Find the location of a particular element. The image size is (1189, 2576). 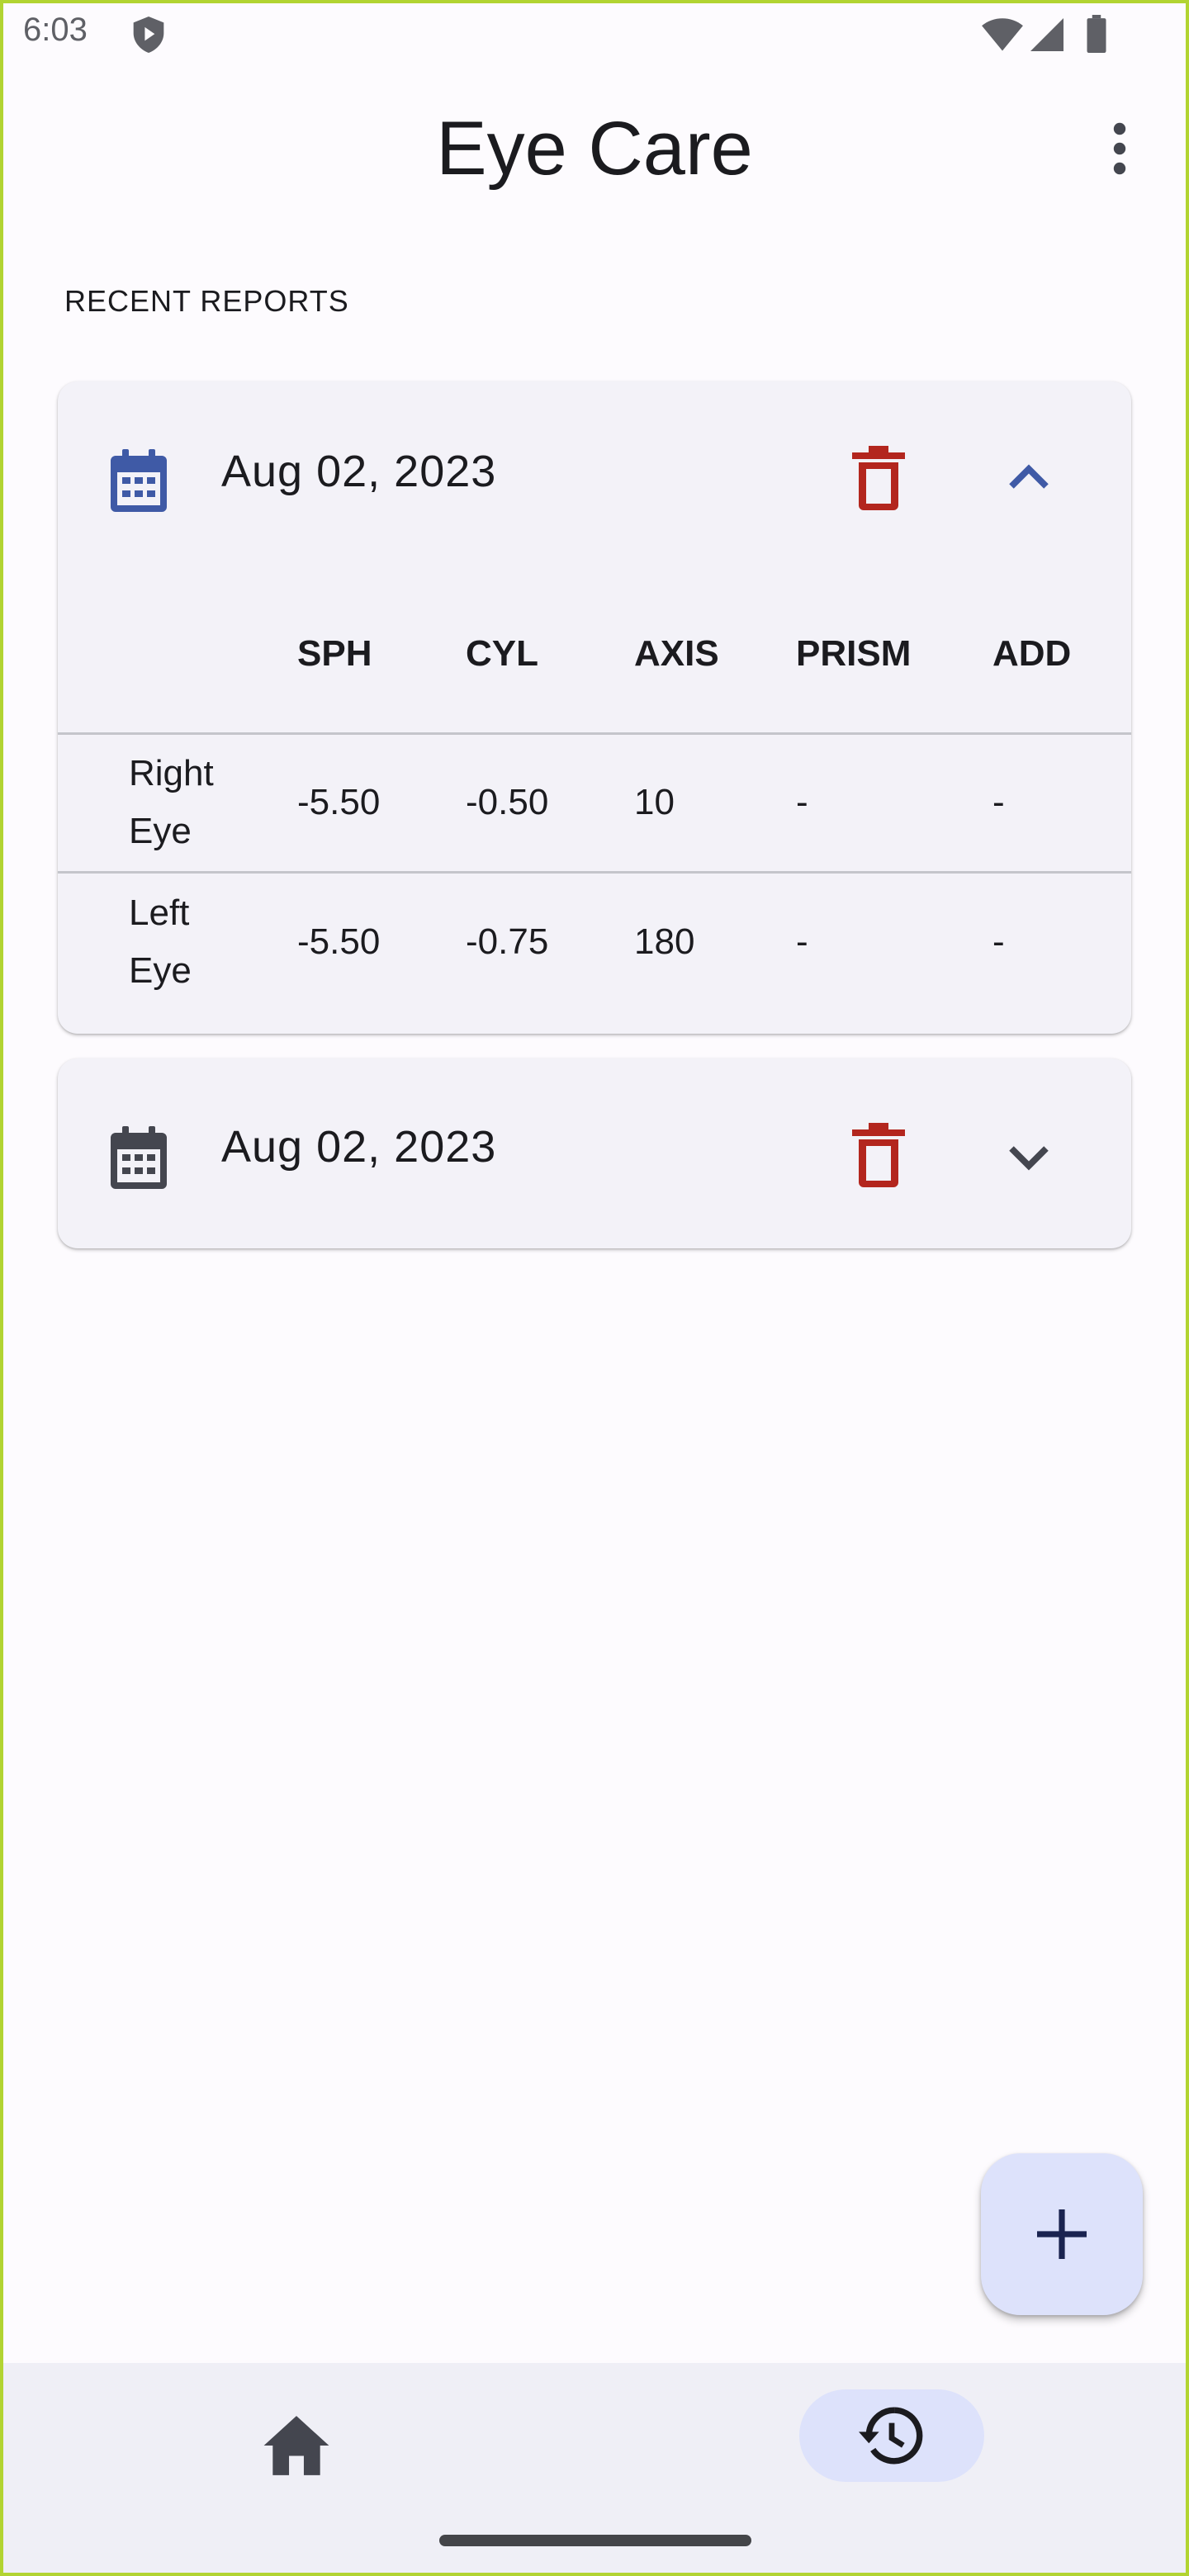

chevron-up-icon is located at coordinates (1029, 479).